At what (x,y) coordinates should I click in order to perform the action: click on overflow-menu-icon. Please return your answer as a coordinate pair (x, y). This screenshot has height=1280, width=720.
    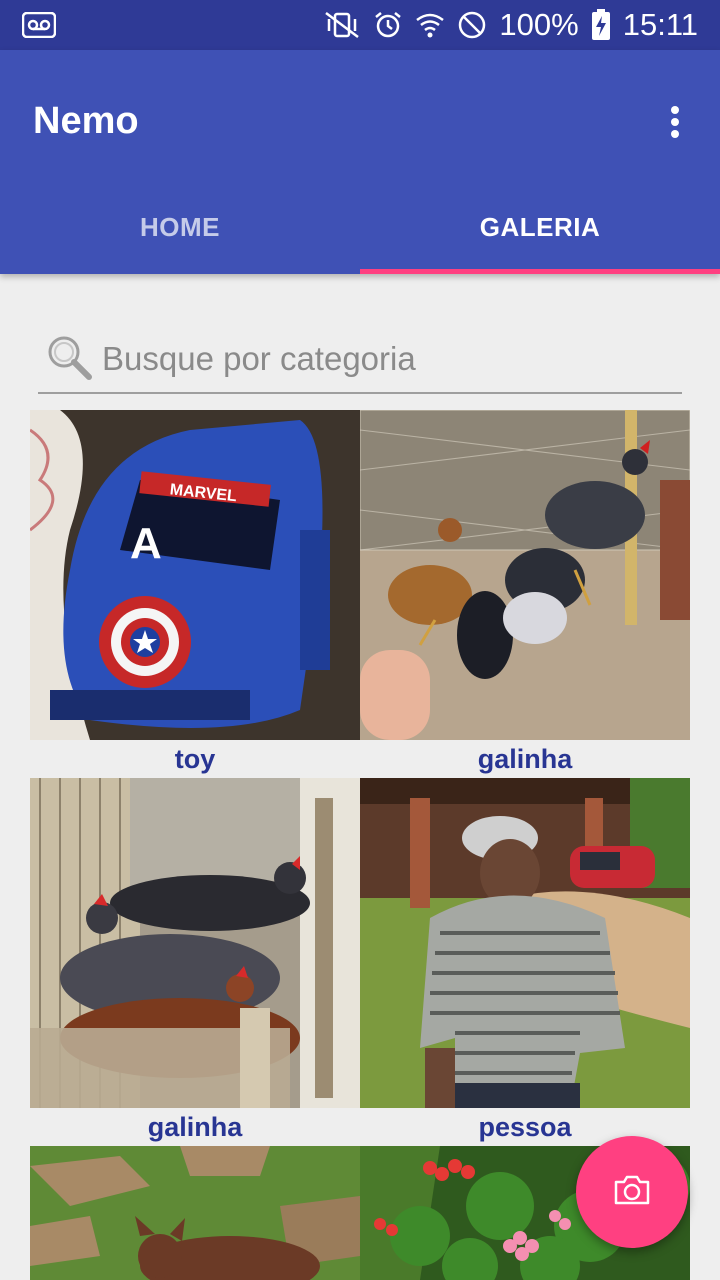
    Looking at the image, I should click on (675, 122).